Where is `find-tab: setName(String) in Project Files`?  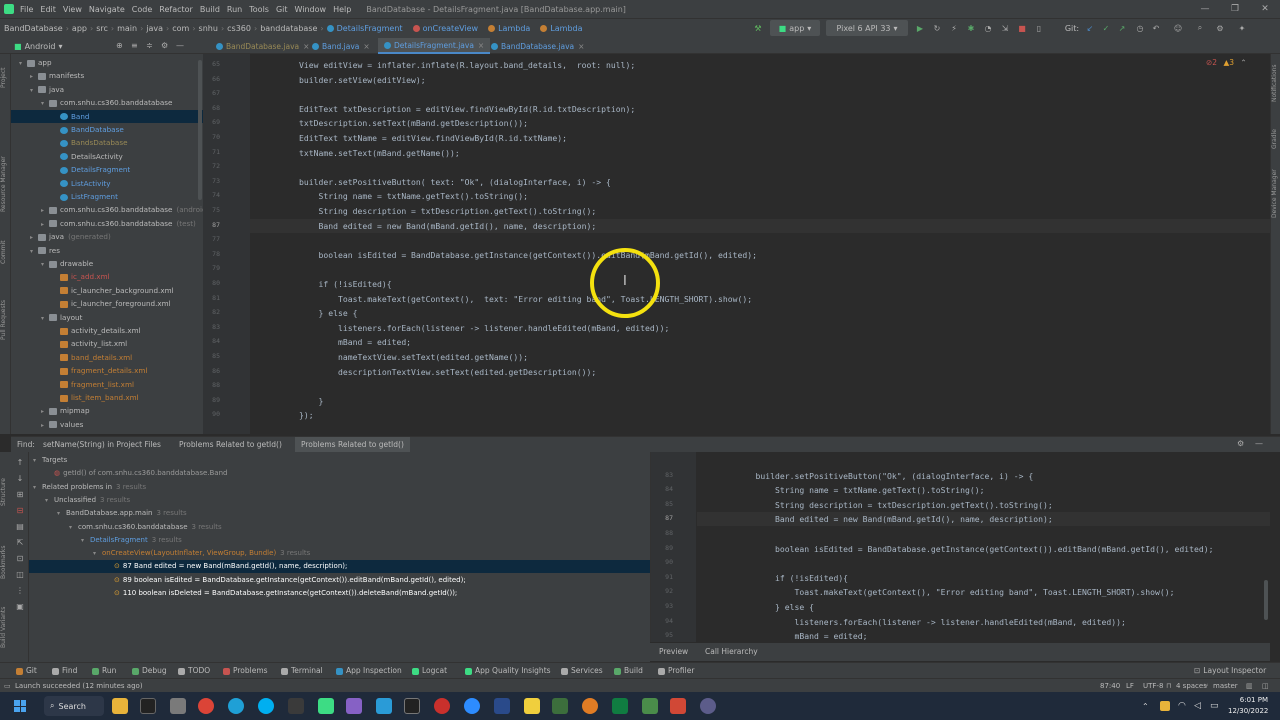 find-tab: setName(String) in Project Files is located at coordinates (102, 445).